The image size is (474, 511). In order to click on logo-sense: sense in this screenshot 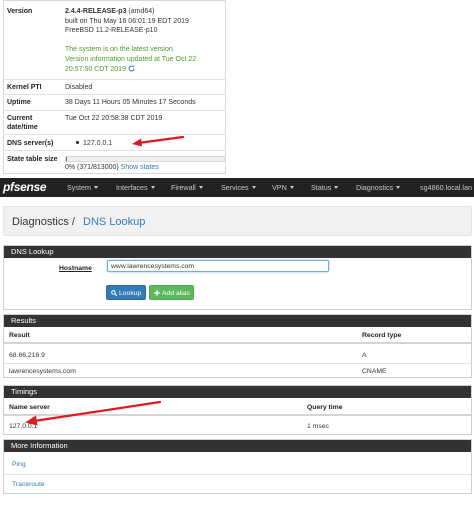, I will do `click(30, 187)`.